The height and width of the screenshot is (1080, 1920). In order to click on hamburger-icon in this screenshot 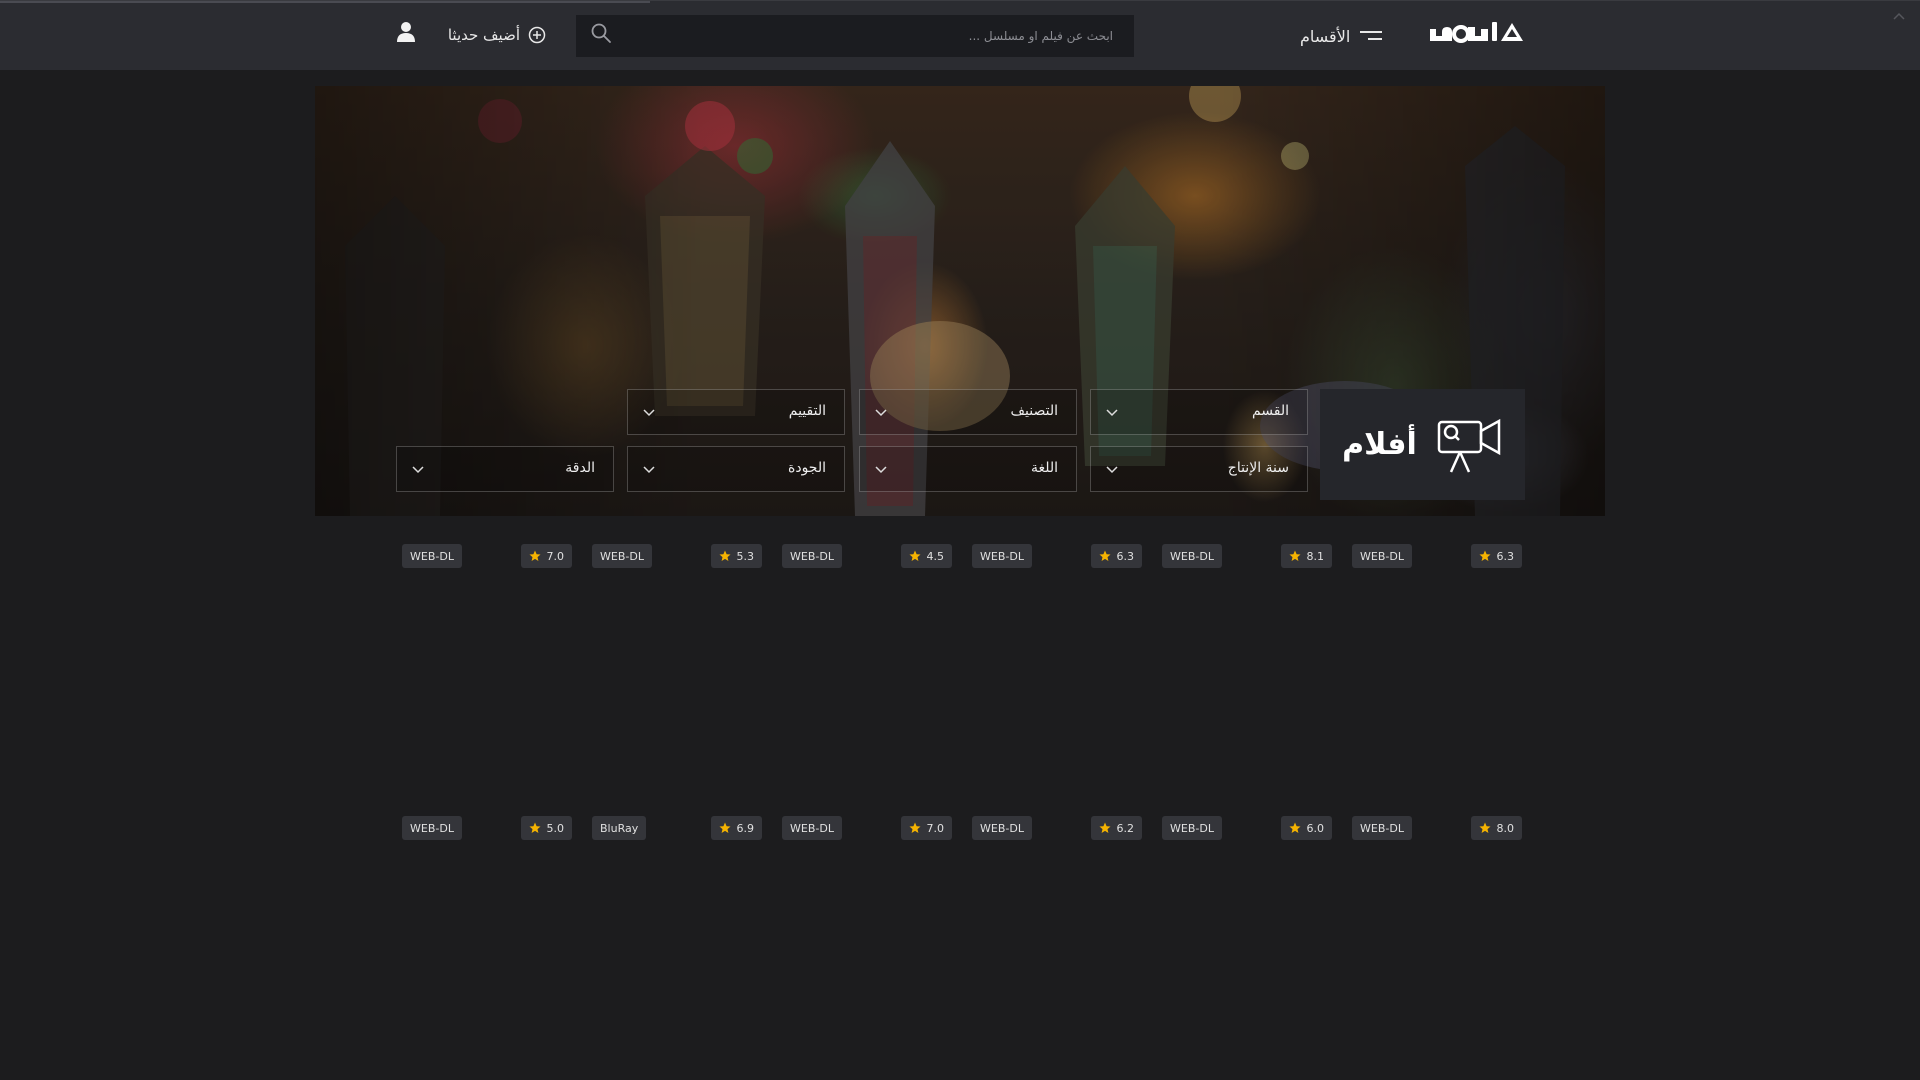, I will do `click(1371, 36)`.